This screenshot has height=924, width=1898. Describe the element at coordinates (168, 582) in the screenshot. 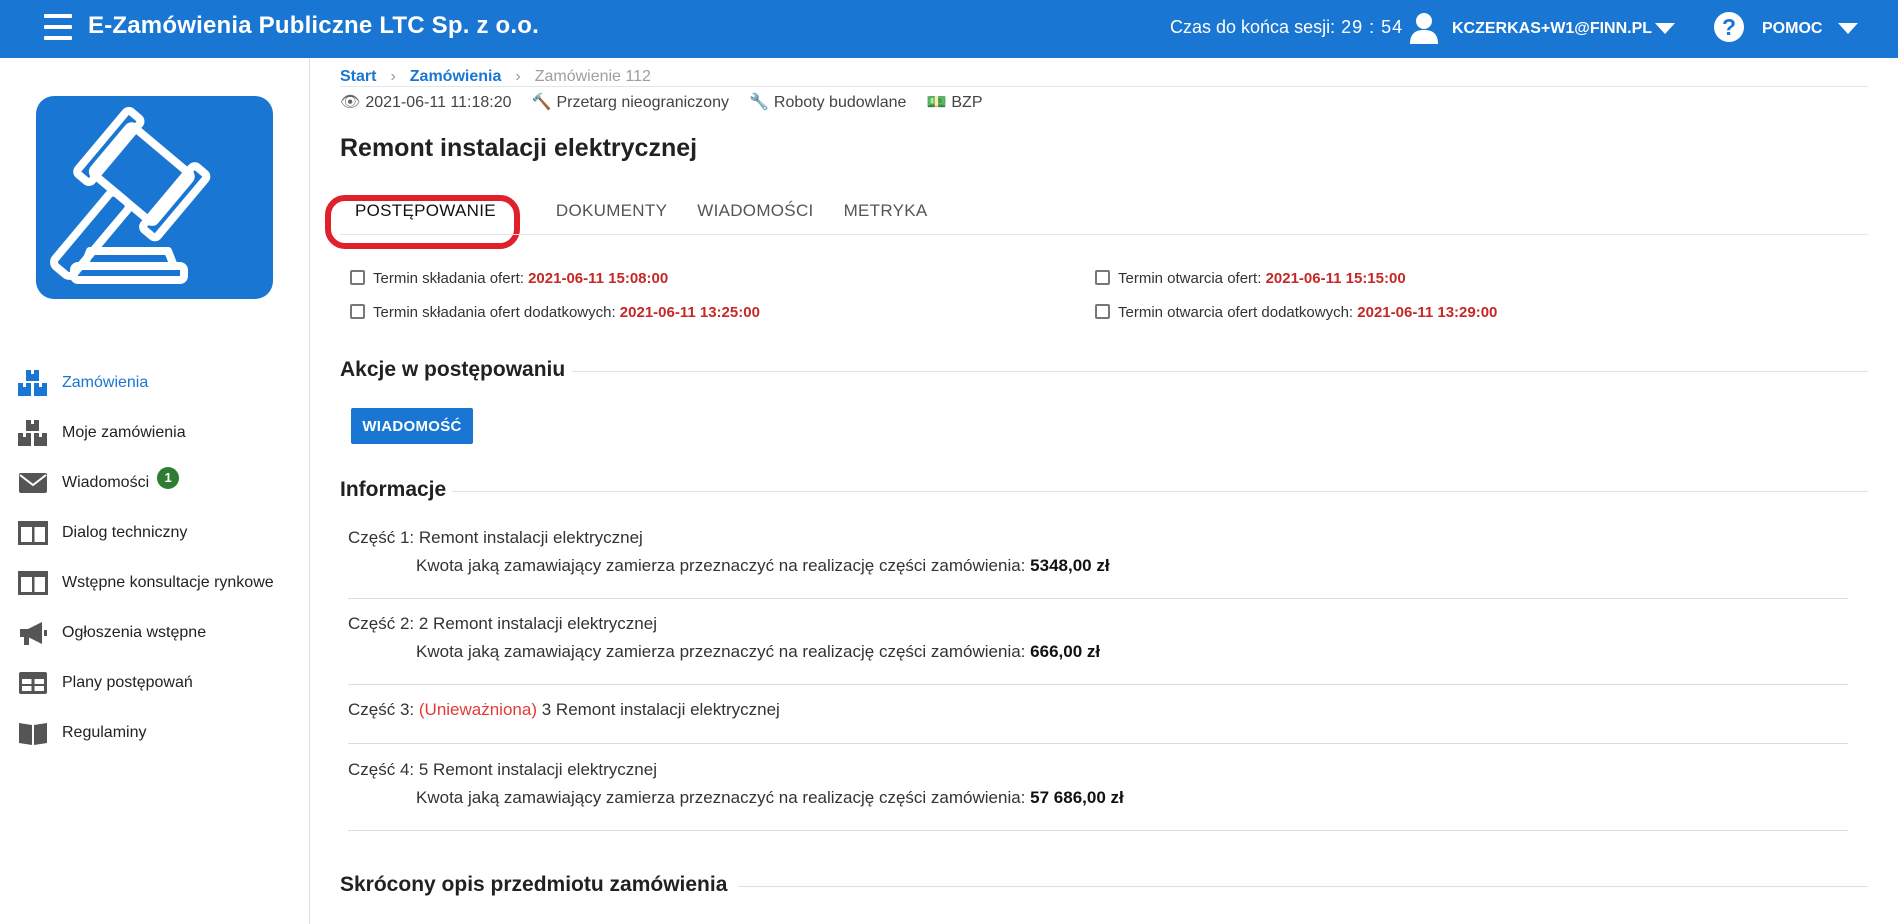

I see `sidebar-item-label: Wstępne konsultacje rynkowe` at that location.